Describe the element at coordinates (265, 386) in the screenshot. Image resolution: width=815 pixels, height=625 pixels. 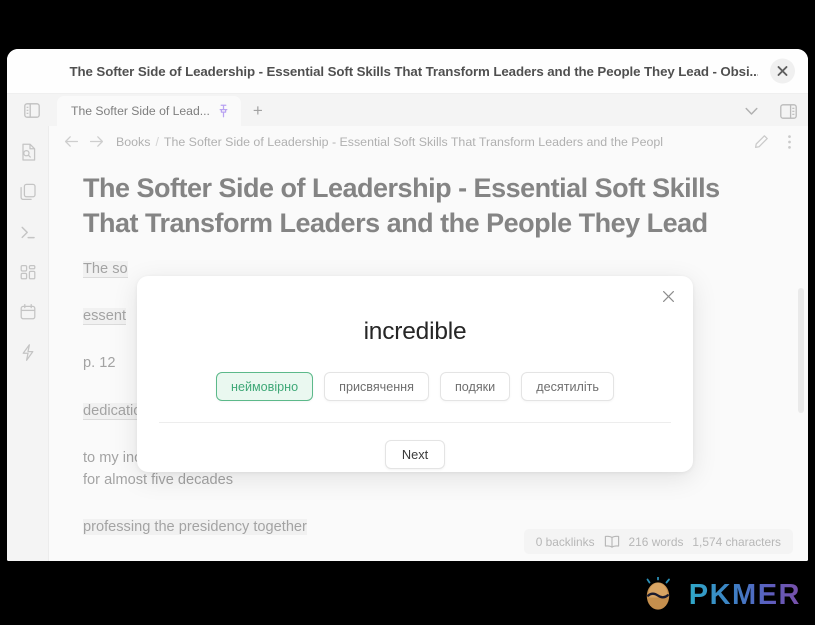
I see `quiz-option-1: неймовірно` at that location.